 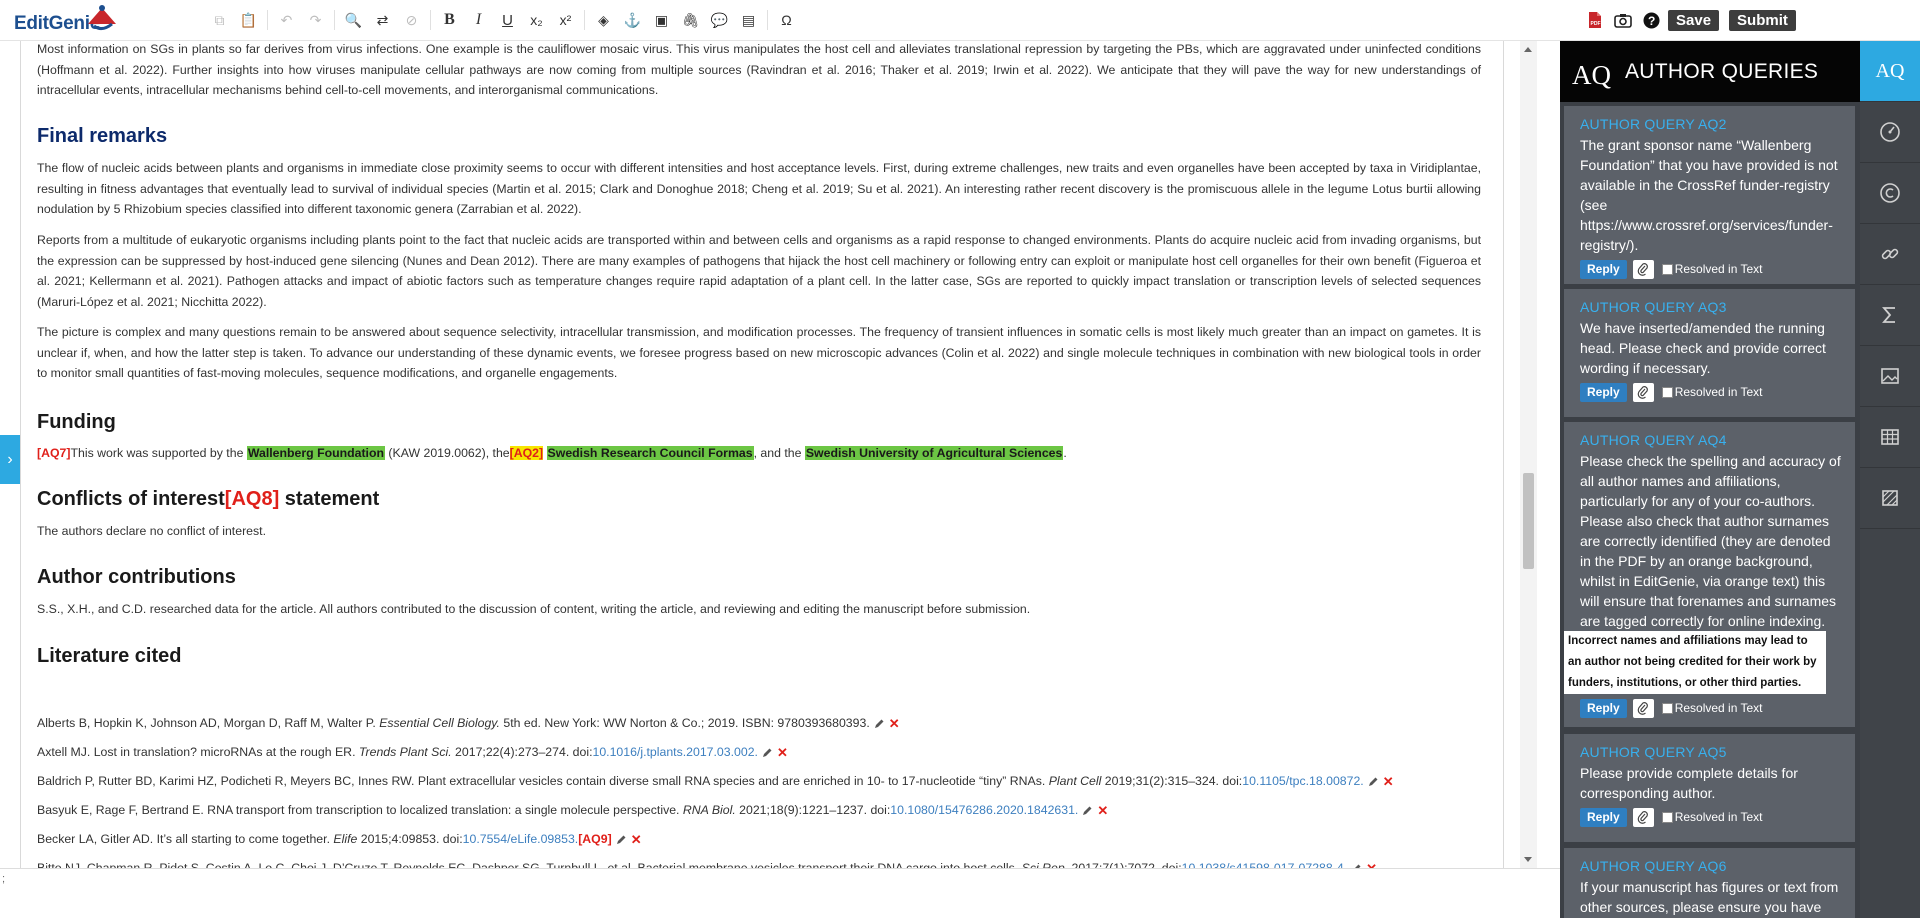 I want to click on author-query-title: AUTHOR QUERY AQ5, so click(x=1711, y=752).